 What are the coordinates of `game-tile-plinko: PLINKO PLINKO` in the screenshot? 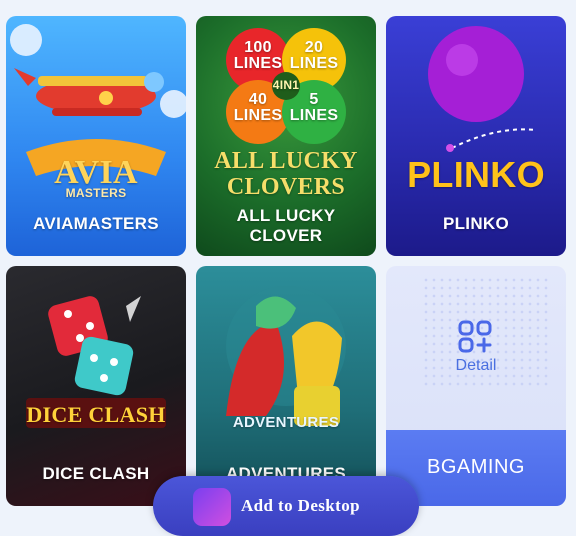 It's located at (476, 136).